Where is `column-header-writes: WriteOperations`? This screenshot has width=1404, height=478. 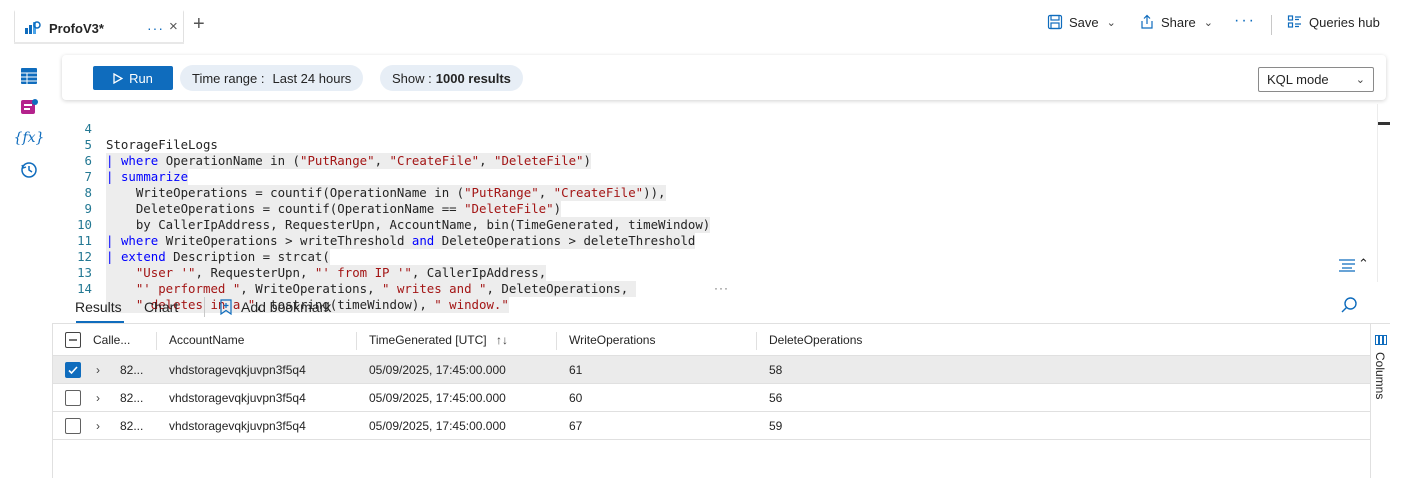
column-header-writes: WriteOperations is located at coordinates (612, 340).